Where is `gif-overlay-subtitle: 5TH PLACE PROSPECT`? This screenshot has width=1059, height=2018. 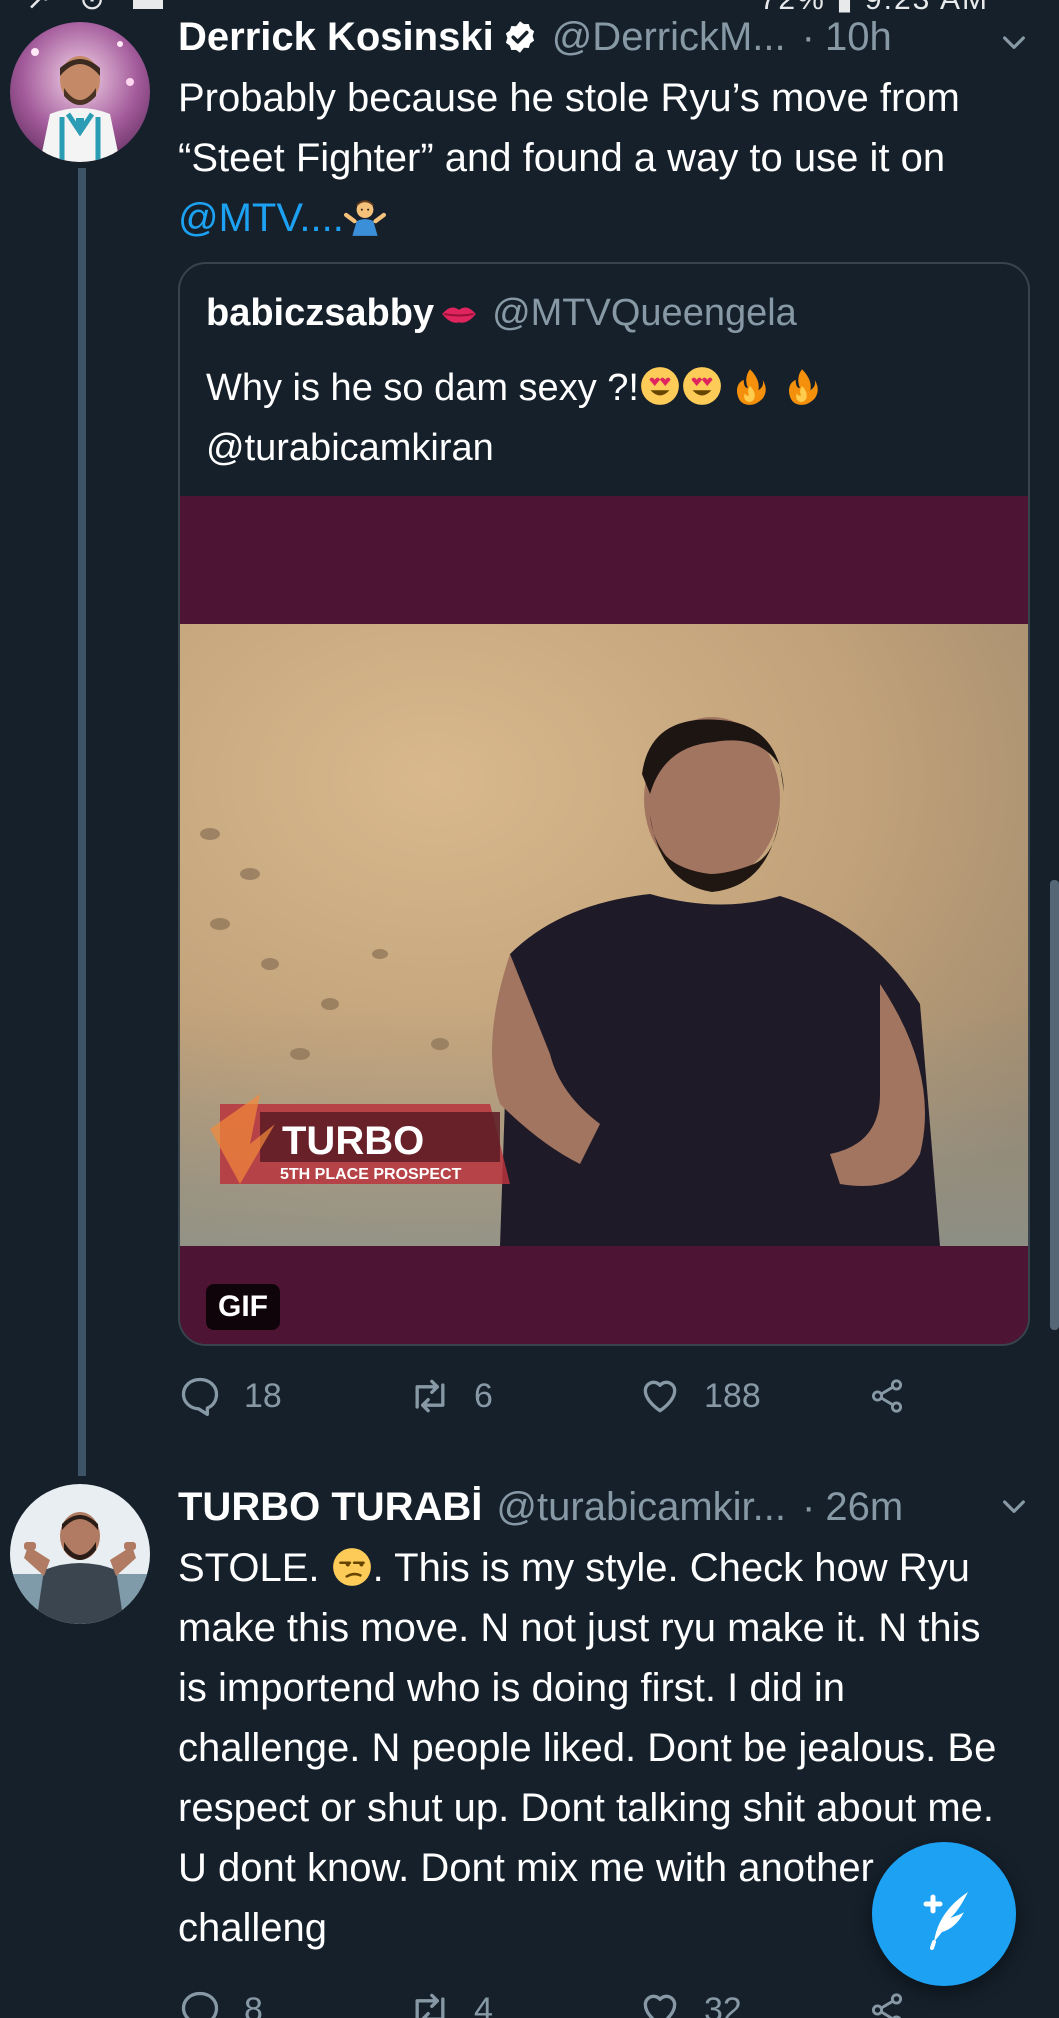
gif-overlay-subtitle: 5TH PLACE PROSPECT is located at coordinates (371, 1174).